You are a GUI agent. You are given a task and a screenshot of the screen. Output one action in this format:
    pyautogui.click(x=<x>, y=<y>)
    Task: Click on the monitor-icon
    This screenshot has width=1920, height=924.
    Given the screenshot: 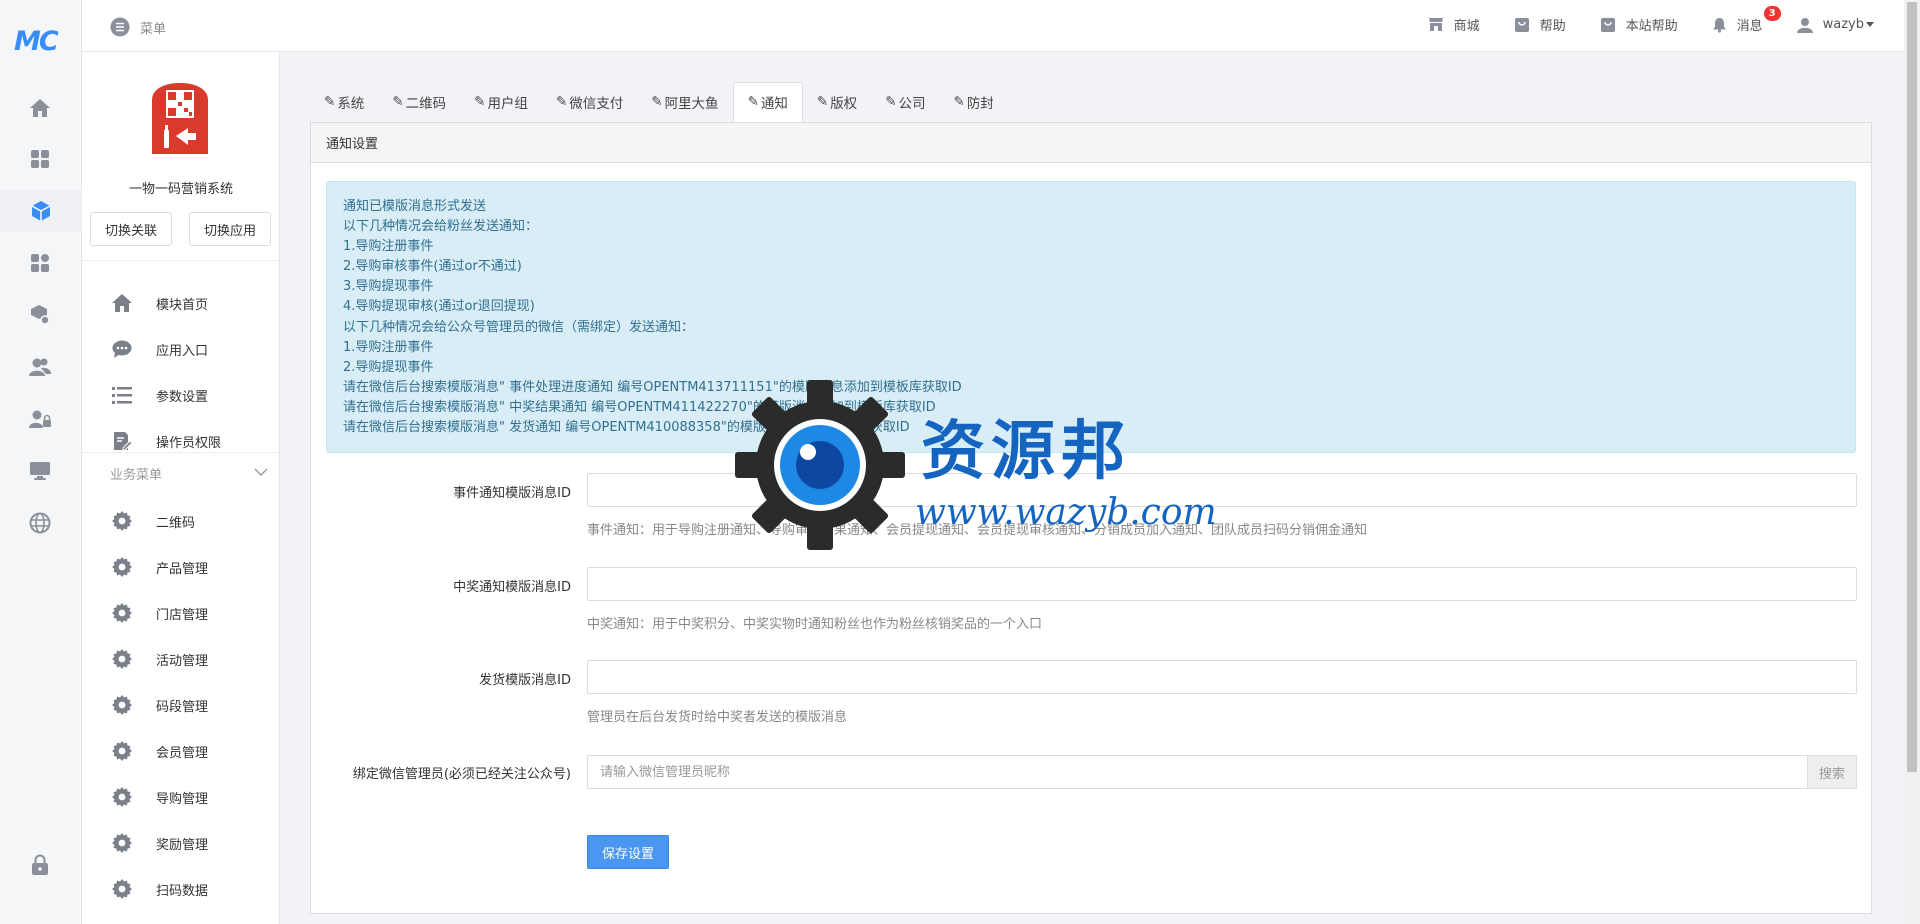 What is the action you would take?
    pyautogui.click(x=40, y=471)
    